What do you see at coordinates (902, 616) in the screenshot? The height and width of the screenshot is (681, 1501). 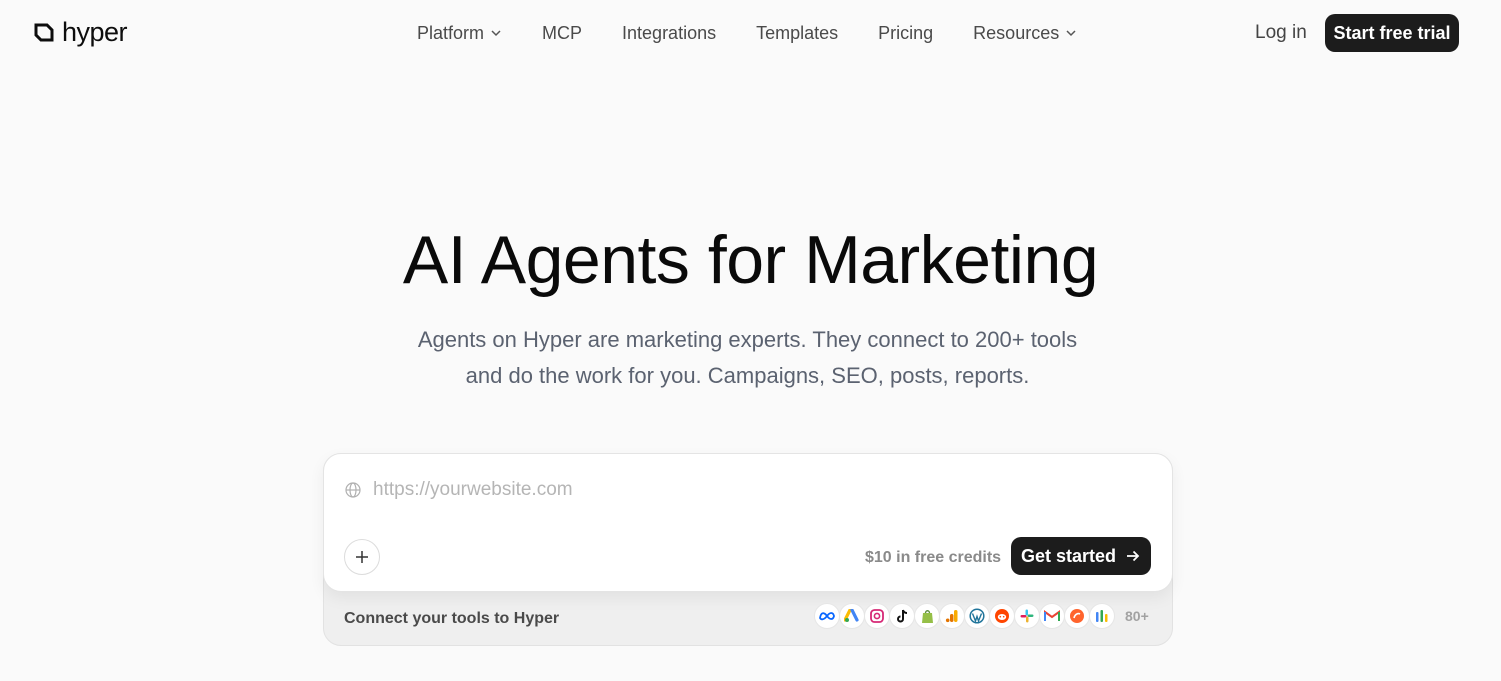 I see `tiktok-icon` at bounding box center [902, 616].